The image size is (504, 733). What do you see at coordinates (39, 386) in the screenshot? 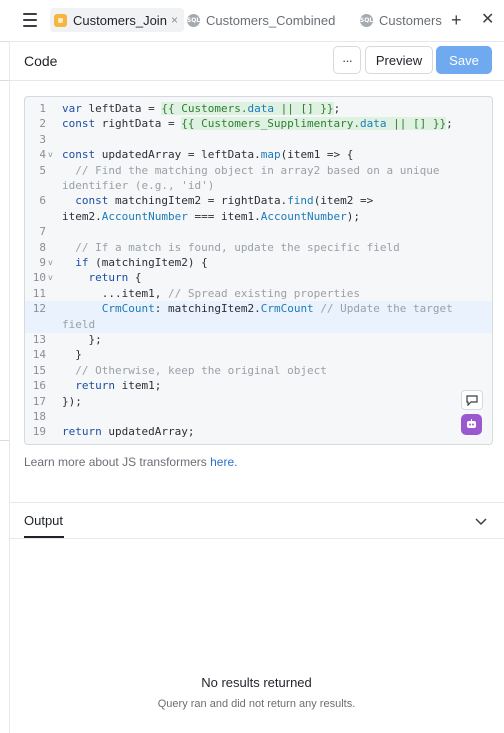
I see `line-number: 16` at bounding box center [39, 386].